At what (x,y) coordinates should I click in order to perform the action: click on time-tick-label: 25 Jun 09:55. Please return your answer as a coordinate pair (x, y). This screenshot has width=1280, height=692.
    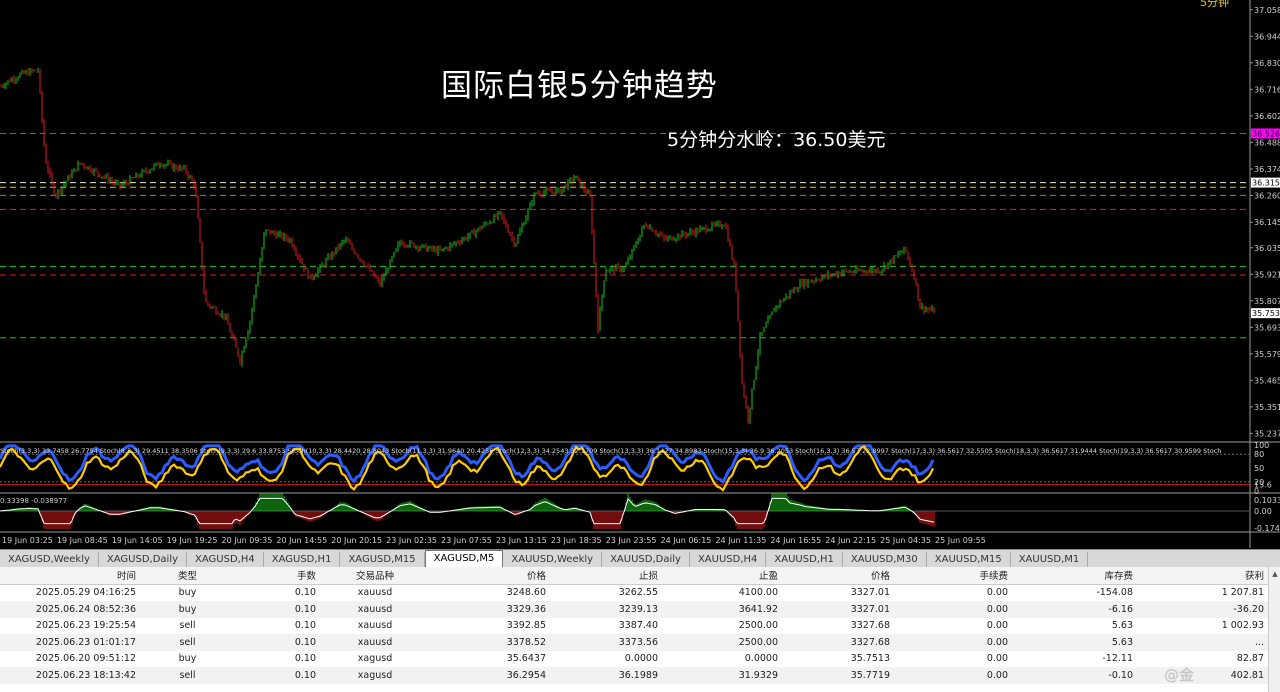
    Looking at the image, I should click on (960, 540).